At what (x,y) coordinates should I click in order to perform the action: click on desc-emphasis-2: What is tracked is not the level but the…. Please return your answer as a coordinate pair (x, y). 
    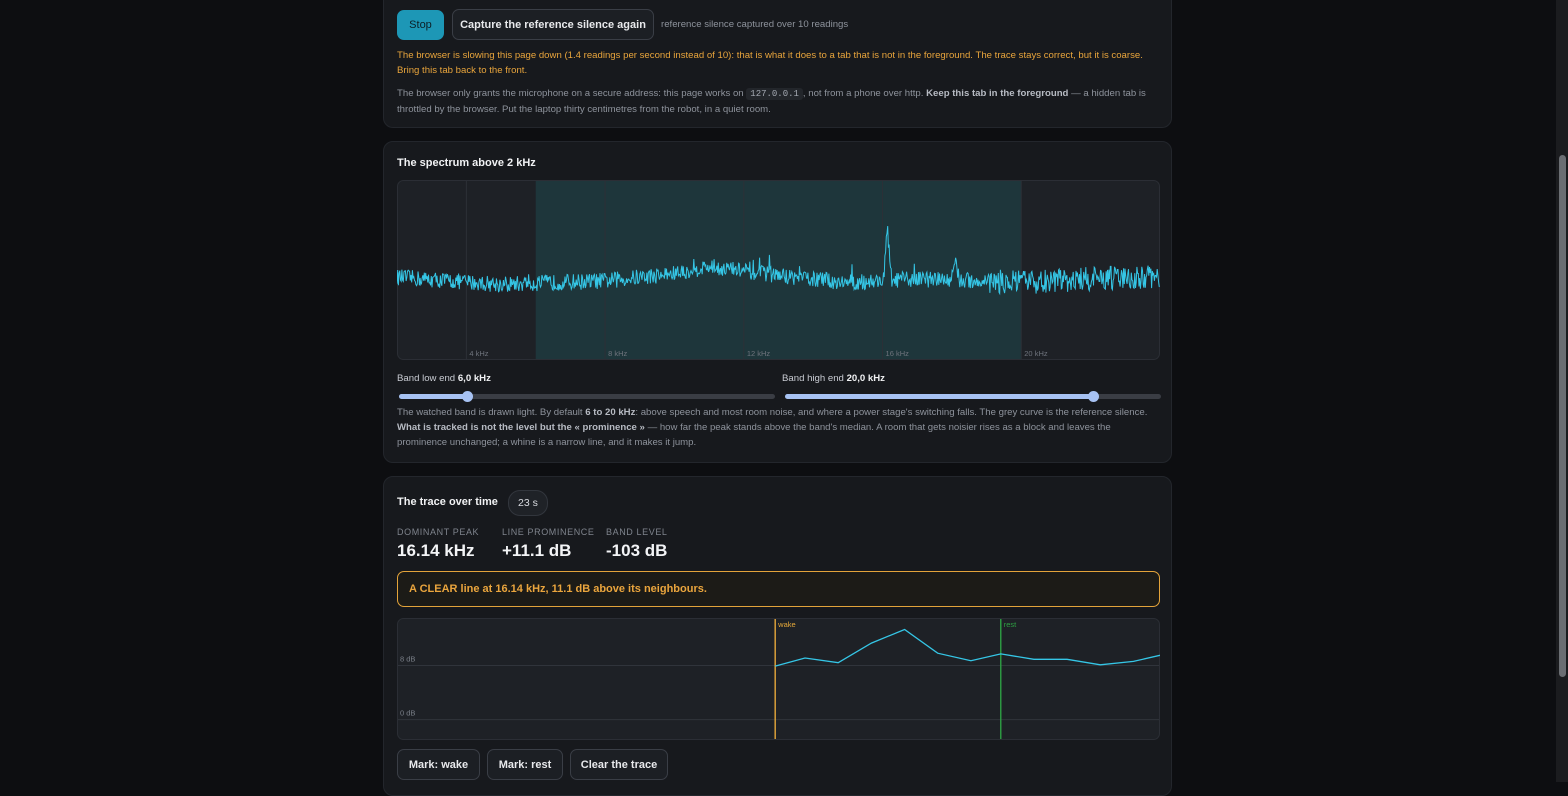
    Looking at the image, I should click on (521, 427).